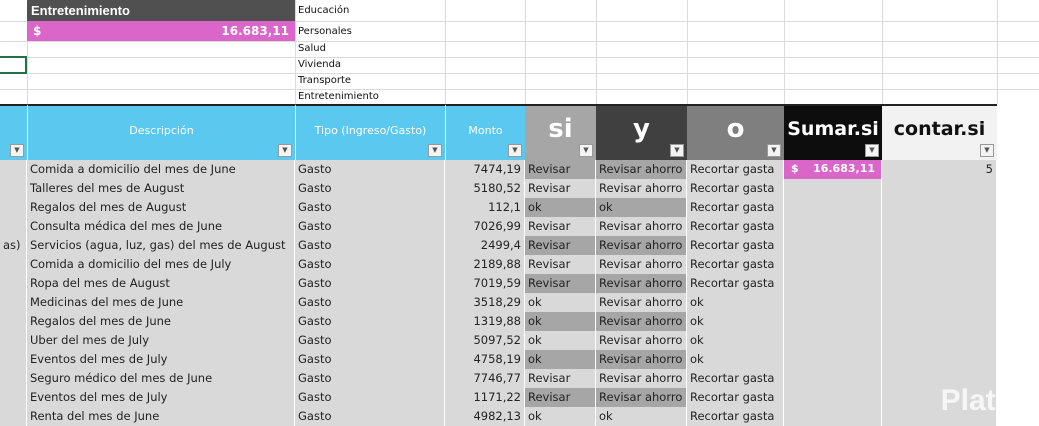 The height and width of the screenshot is (426, 1039). Describe the element at coordinates (161, 264) in the screenshot. I see `cell-desc: Comida a domicilio del mes de July` at that location.